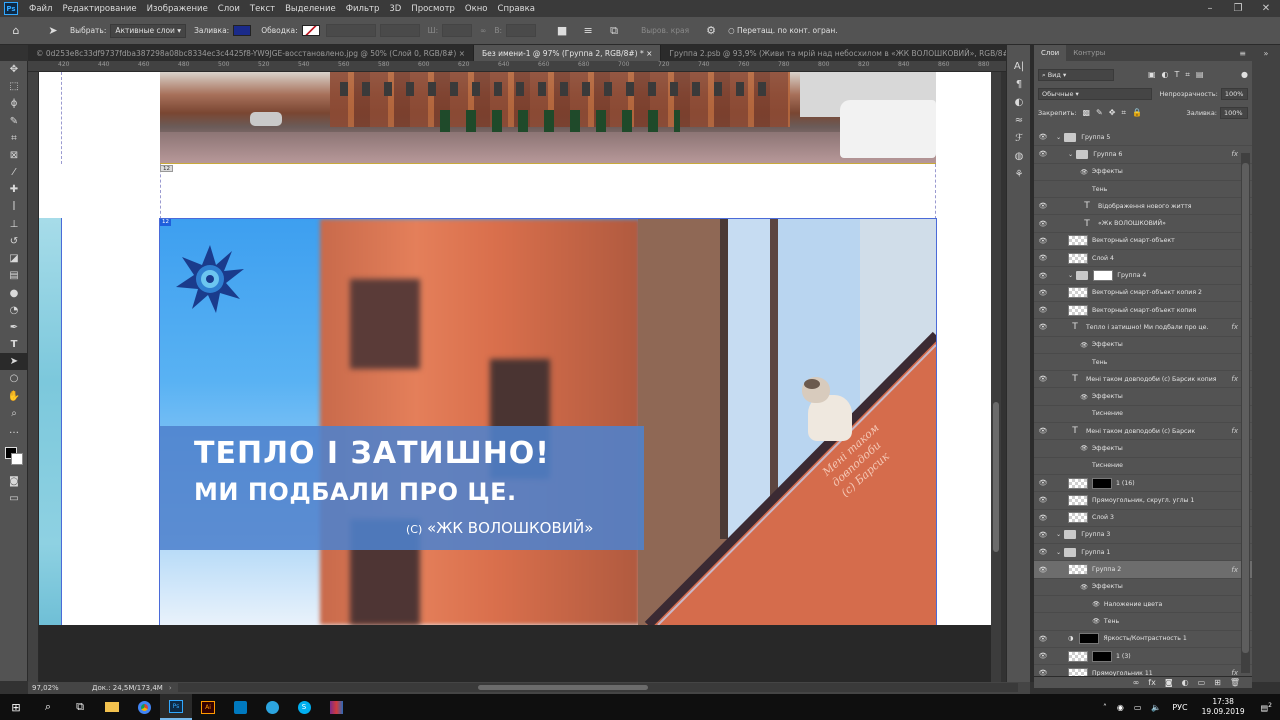 The width and height of the screenshot is (1280, 720). Describe the element at coordinates (1019, 66) in the screenshot. I see `character-panel-icon: A|` at that location.